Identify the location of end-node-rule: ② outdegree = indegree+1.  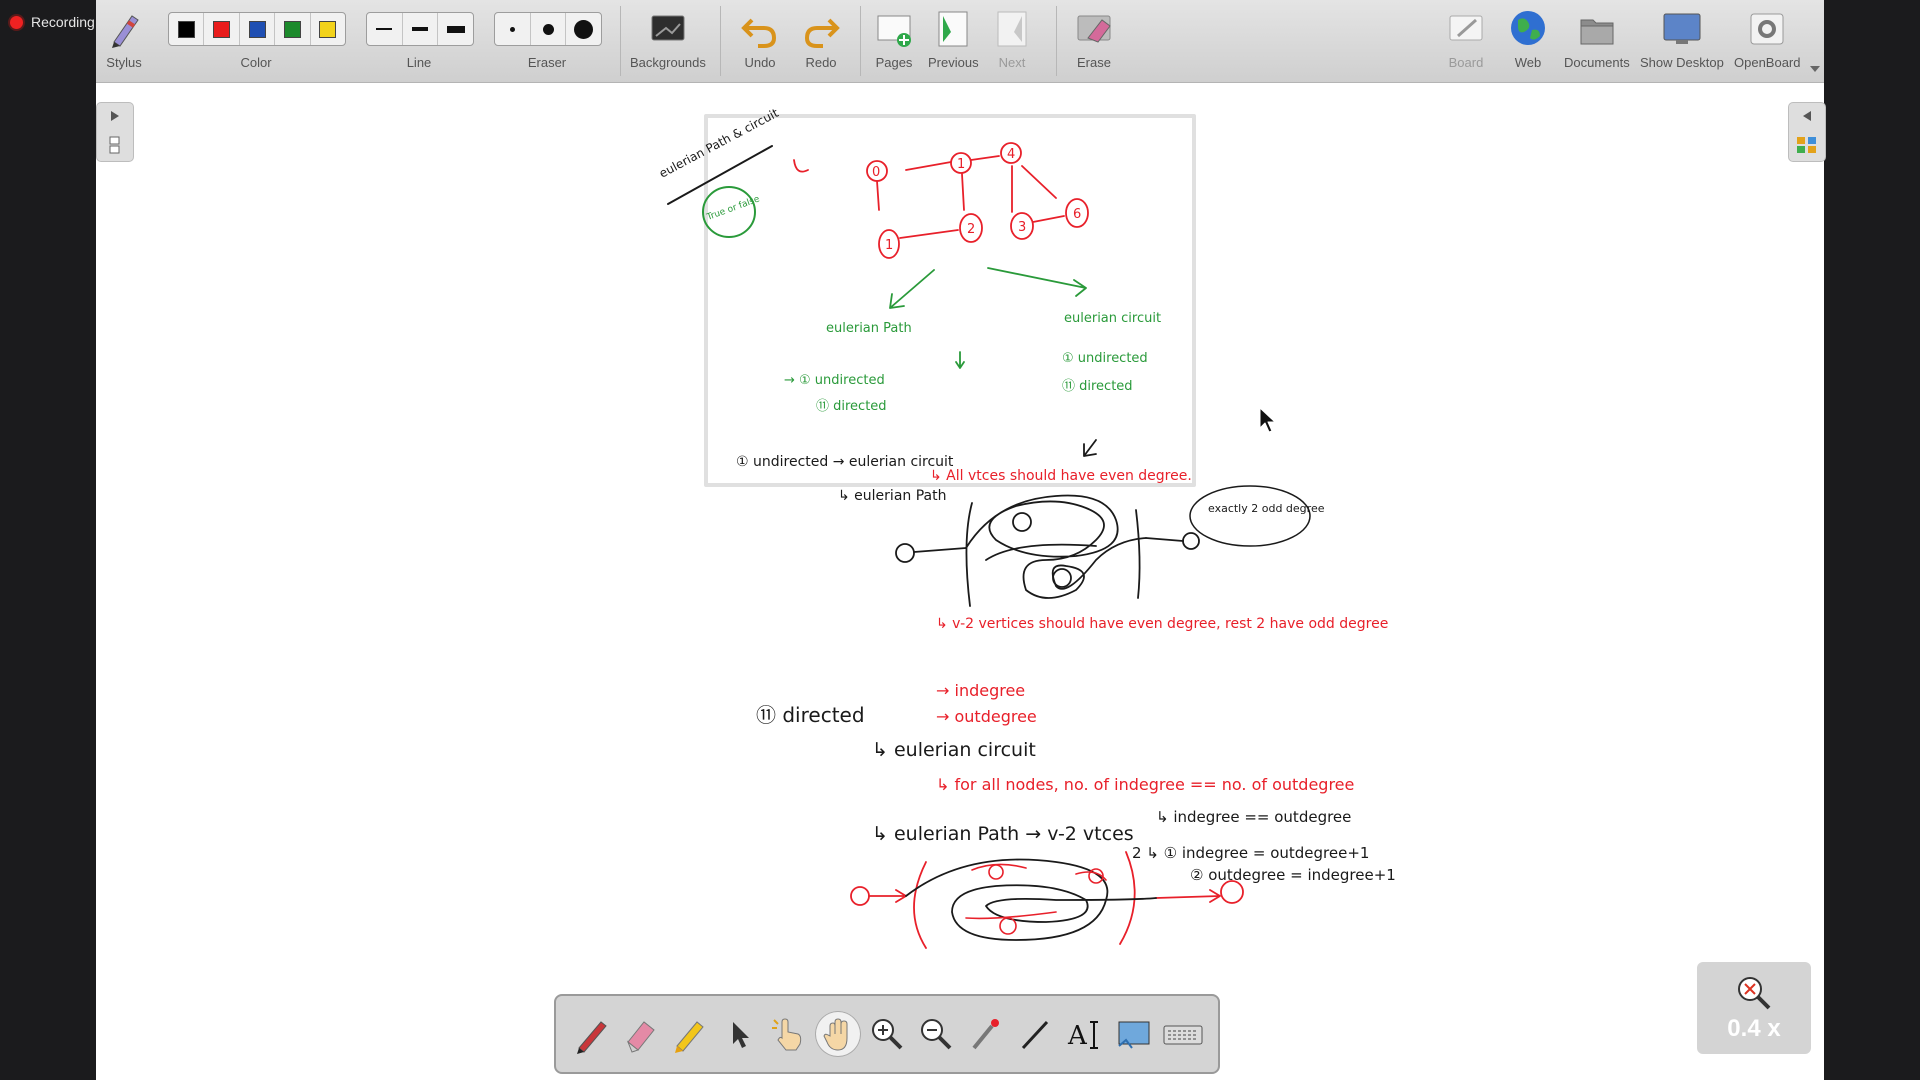
(1293, 875).